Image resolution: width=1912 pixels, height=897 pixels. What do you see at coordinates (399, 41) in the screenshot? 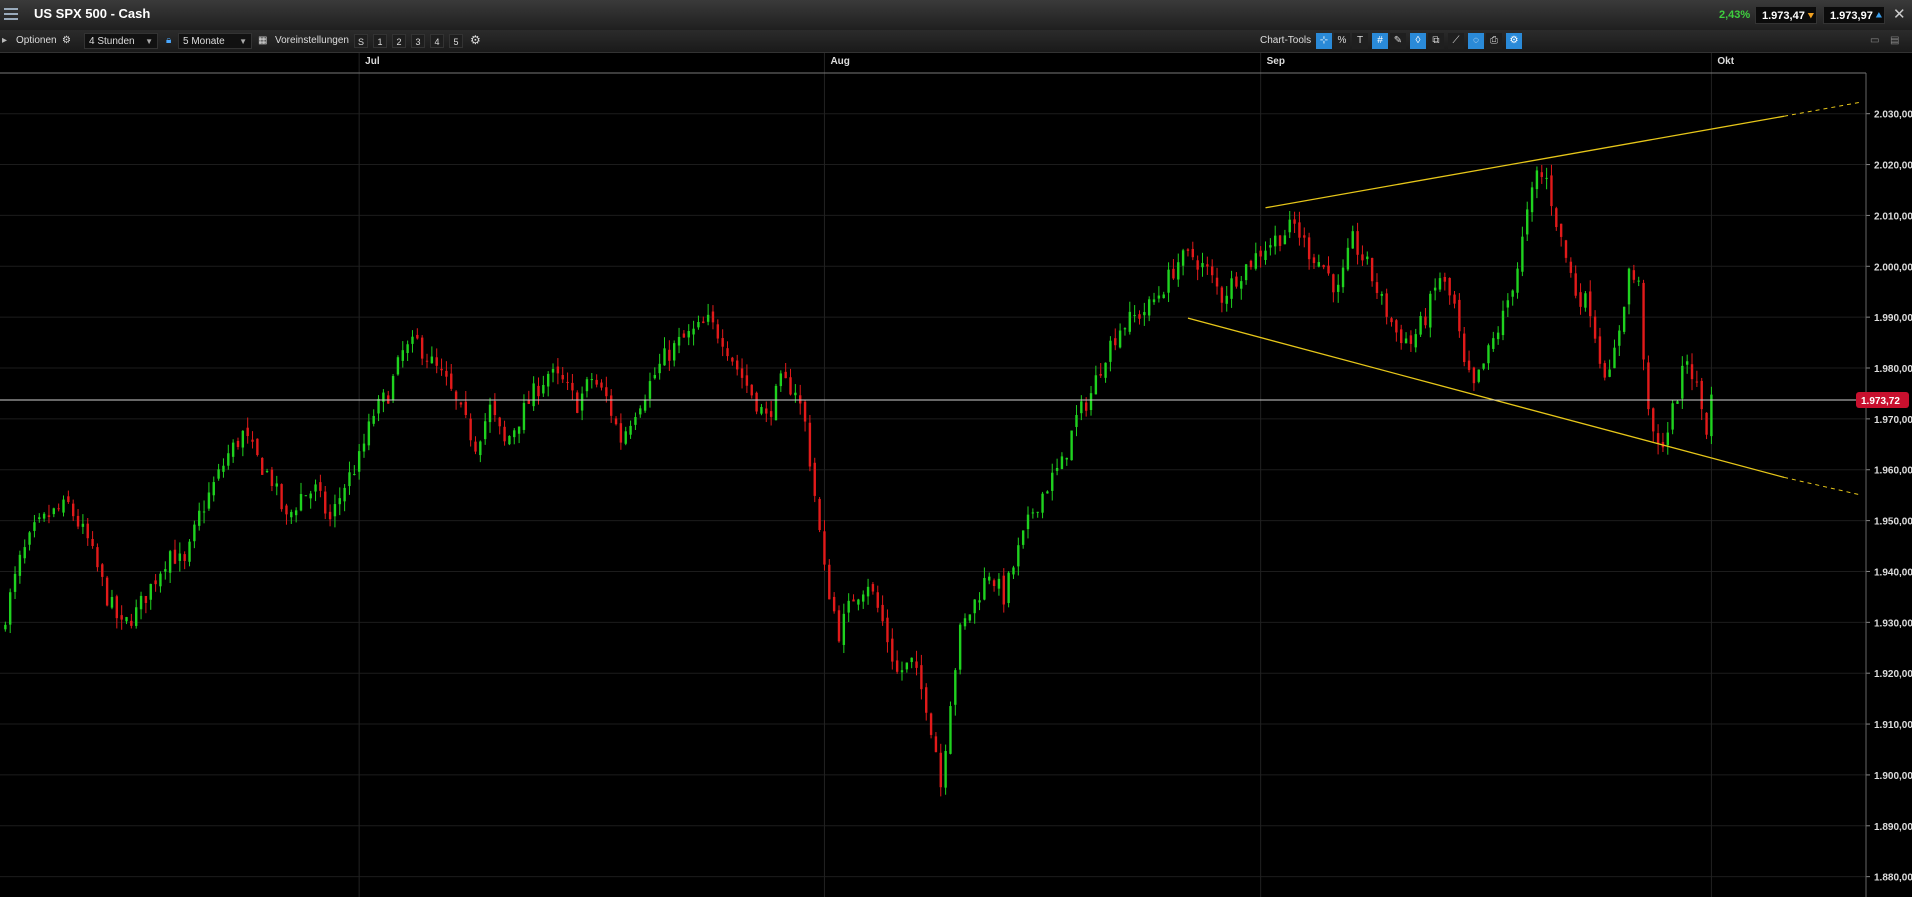
I see `preset-button-2: 2` at bounding box center [399, 41].